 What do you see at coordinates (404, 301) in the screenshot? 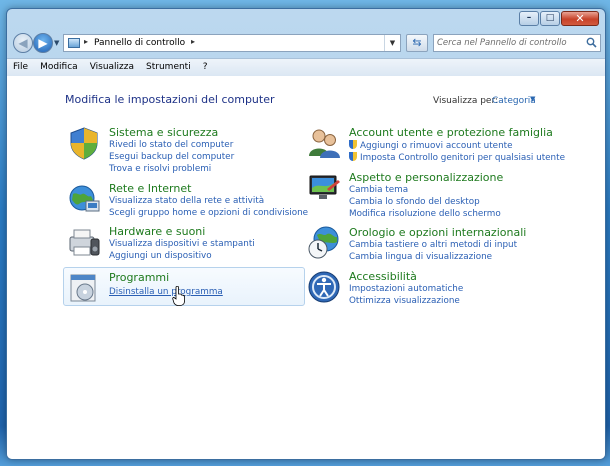
I see `link-optimize-display: Ottimizza visualizzazione` at bounding box center [404, 301].